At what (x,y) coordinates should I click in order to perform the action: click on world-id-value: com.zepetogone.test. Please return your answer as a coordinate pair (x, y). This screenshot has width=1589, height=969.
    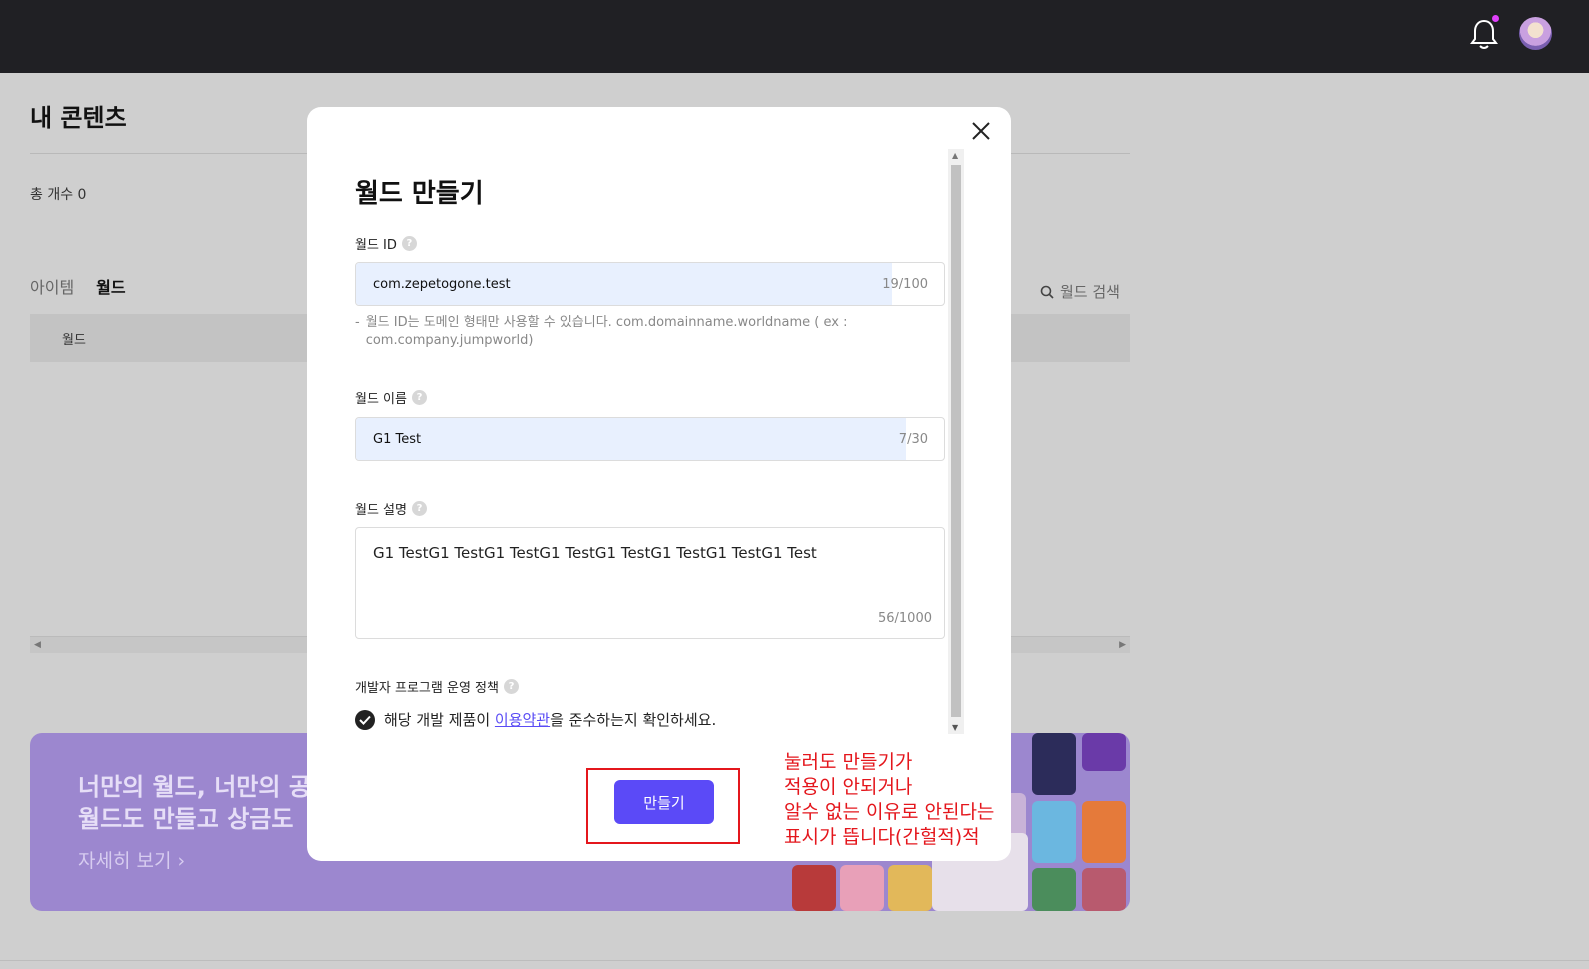
    Looking at the image, I should click on (442, 284).